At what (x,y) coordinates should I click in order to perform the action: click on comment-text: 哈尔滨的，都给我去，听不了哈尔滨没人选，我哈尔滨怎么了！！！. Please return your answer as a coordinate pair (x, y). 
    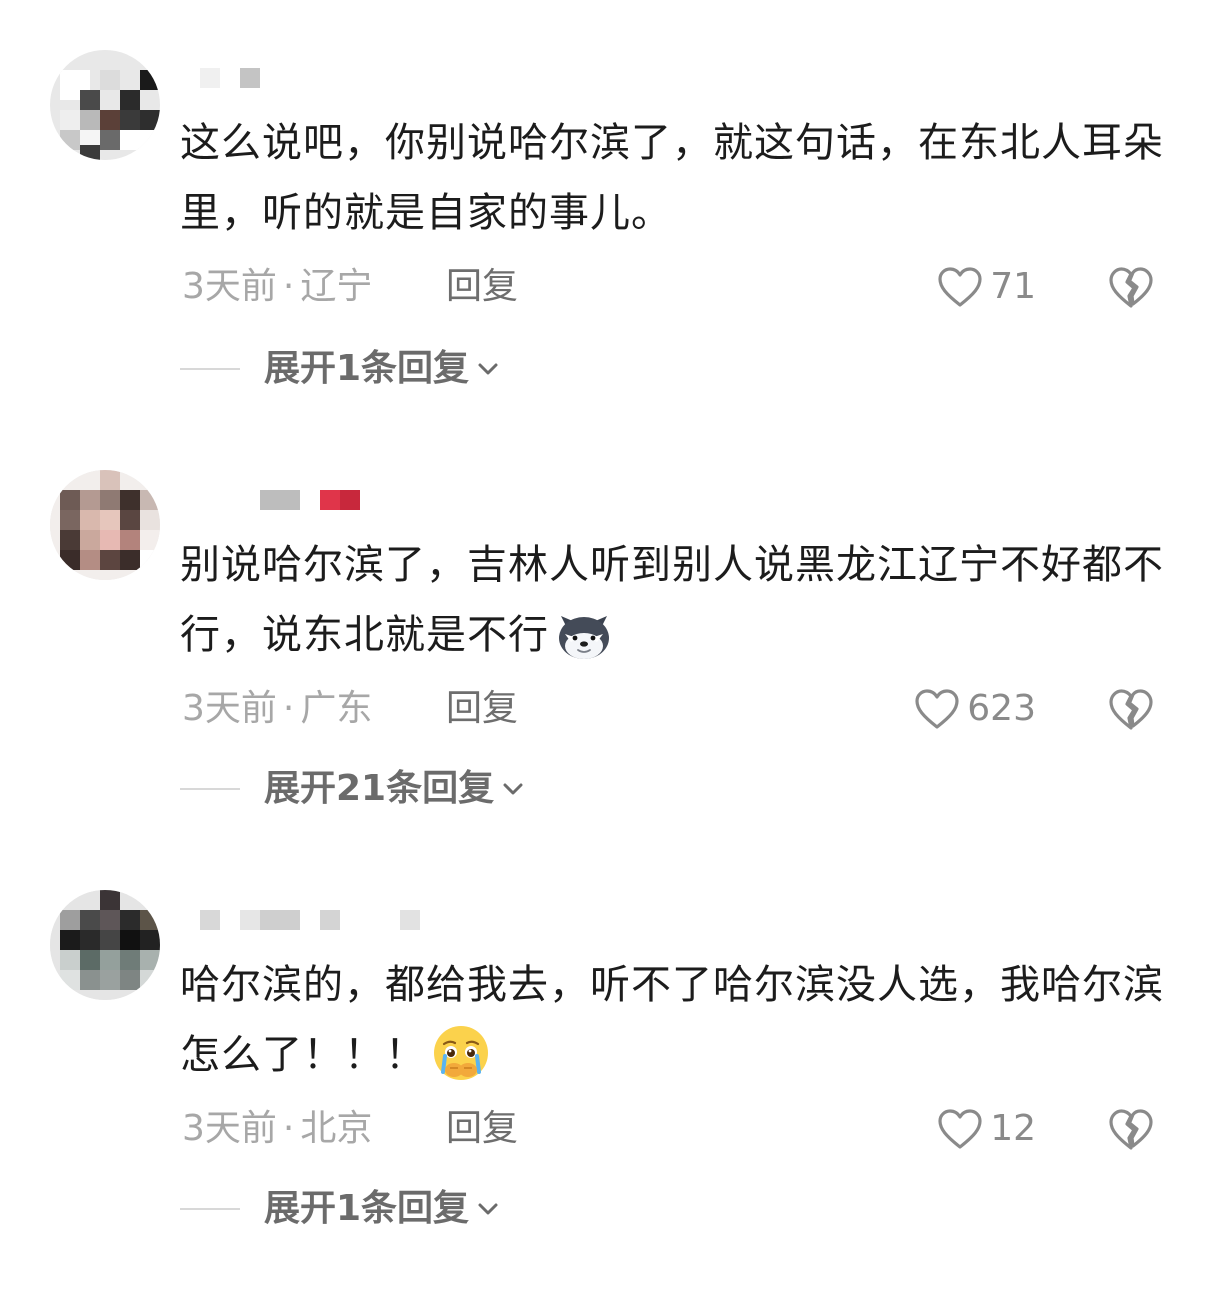
    Looking at the image, I should click on (675, 1020).